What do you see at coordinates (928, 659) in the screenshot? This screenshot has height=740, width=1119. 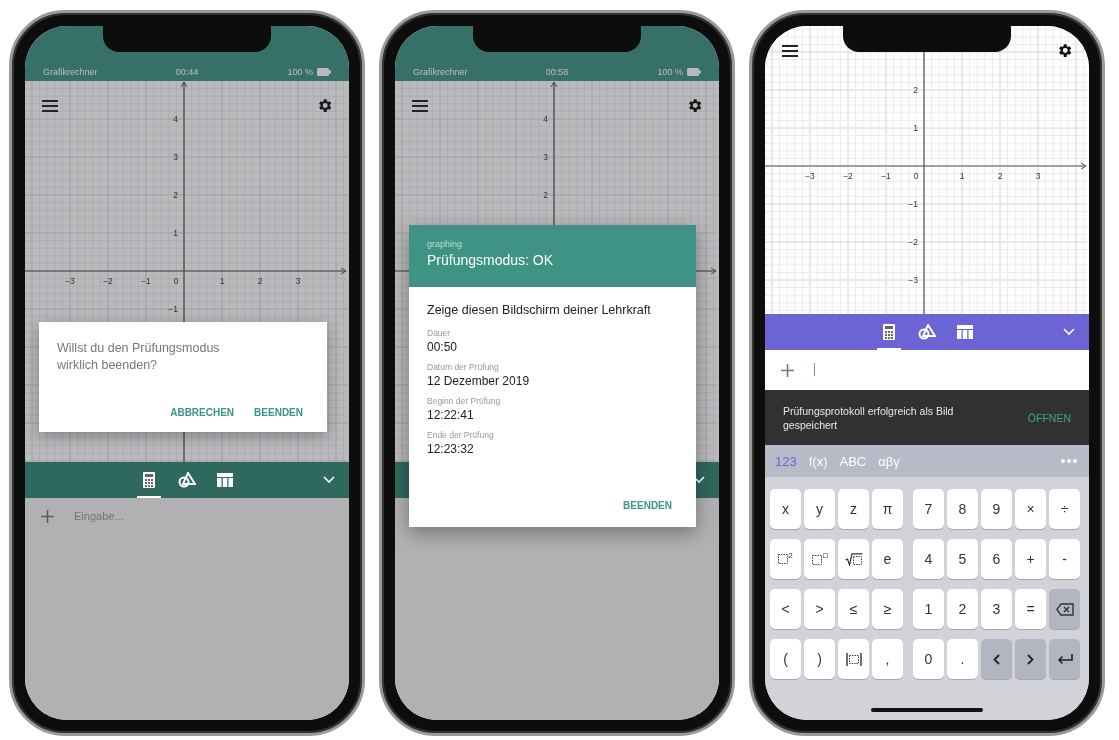 I see `keyboard-key: 0` at bounding box center [928, 659].